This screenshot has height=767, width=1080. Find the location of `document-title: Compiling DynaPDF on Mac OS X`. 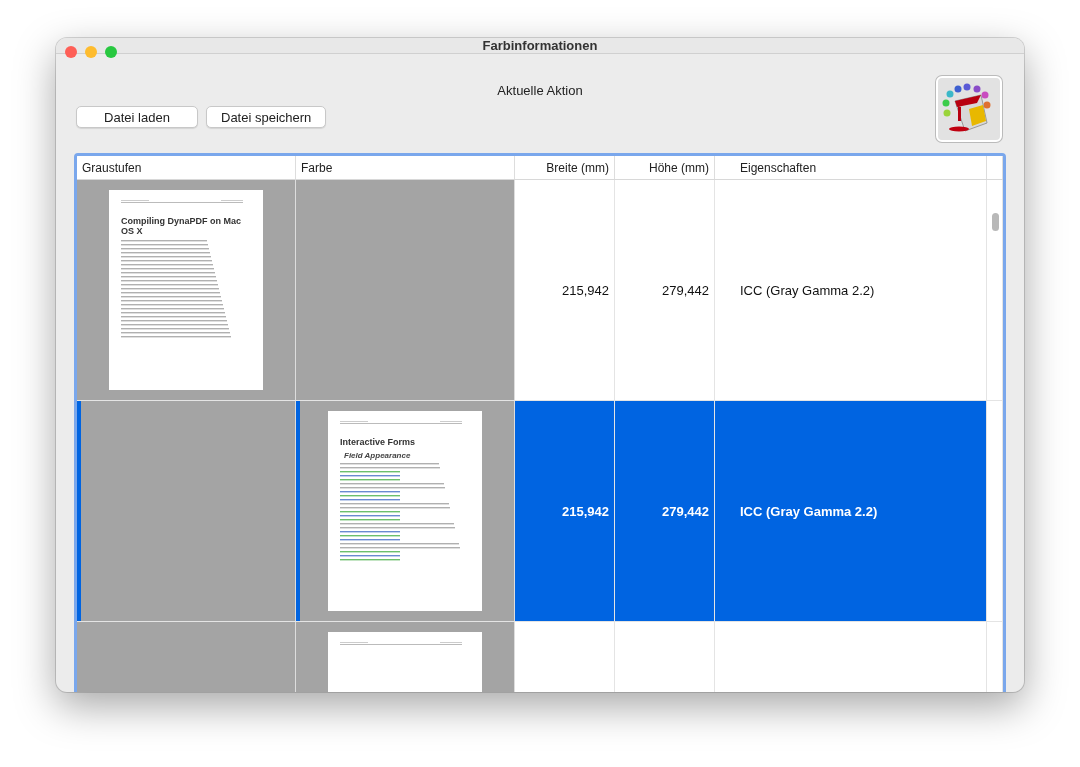

document-title: Compiling DynaPDF on Mac OS X is located at coordinates (181, 227).